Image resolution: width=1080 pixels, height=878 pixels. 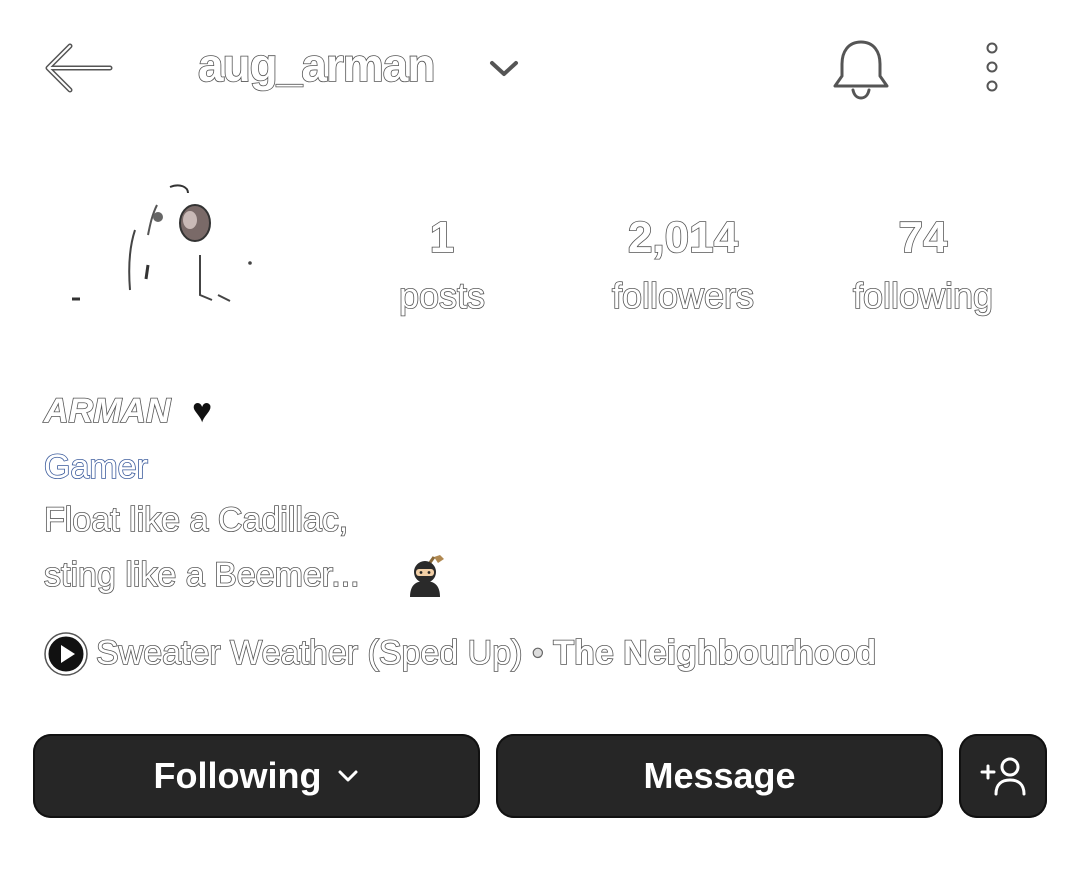 What do you see at coordinates (923, 238) in the screenshot?
I see `following-count: 74` at bounding box center [923, 238].